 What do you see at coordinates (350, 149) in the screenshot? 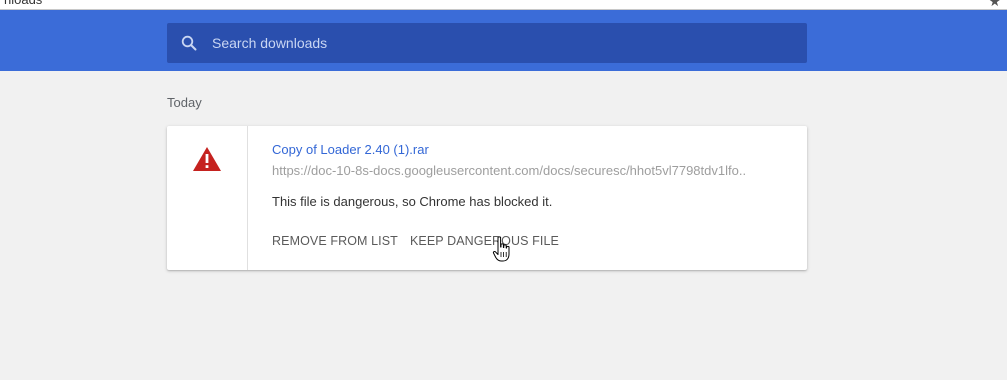
I see `file-name-link: Copy of Loader 2.40 (1).rar` at bounding box center [350, 149].